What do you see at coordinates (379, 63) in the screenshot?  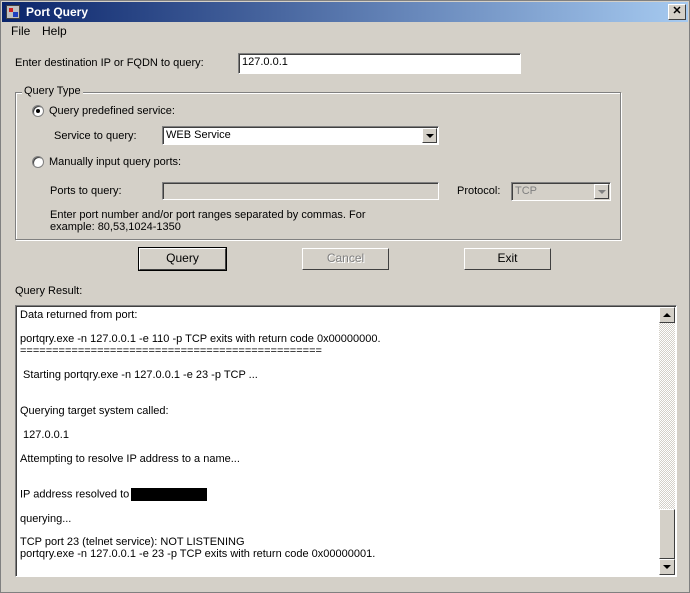 I see `destination-input: 127.0.0.1` at bounding box center [379, 63].